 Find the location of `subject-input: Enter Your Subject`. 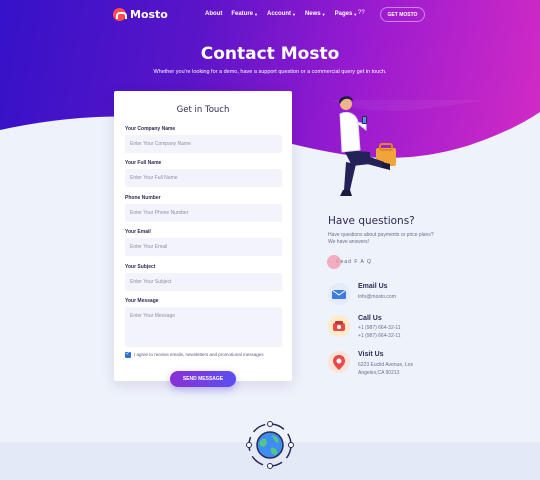

subject-input: Enter Your Subject is located at coordinates (203, 282).